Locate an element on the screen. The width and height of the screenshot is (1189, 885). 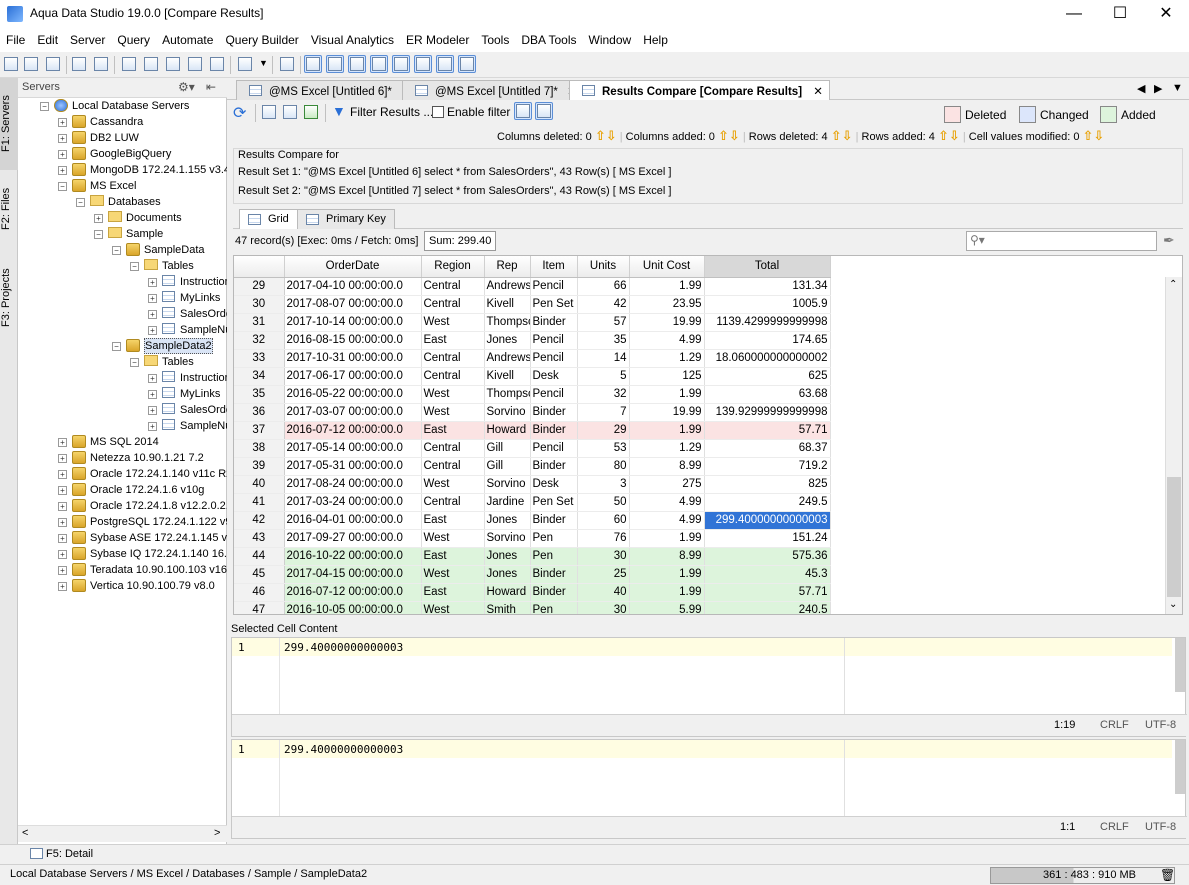
find-icon is located at coordinates (290, 112).